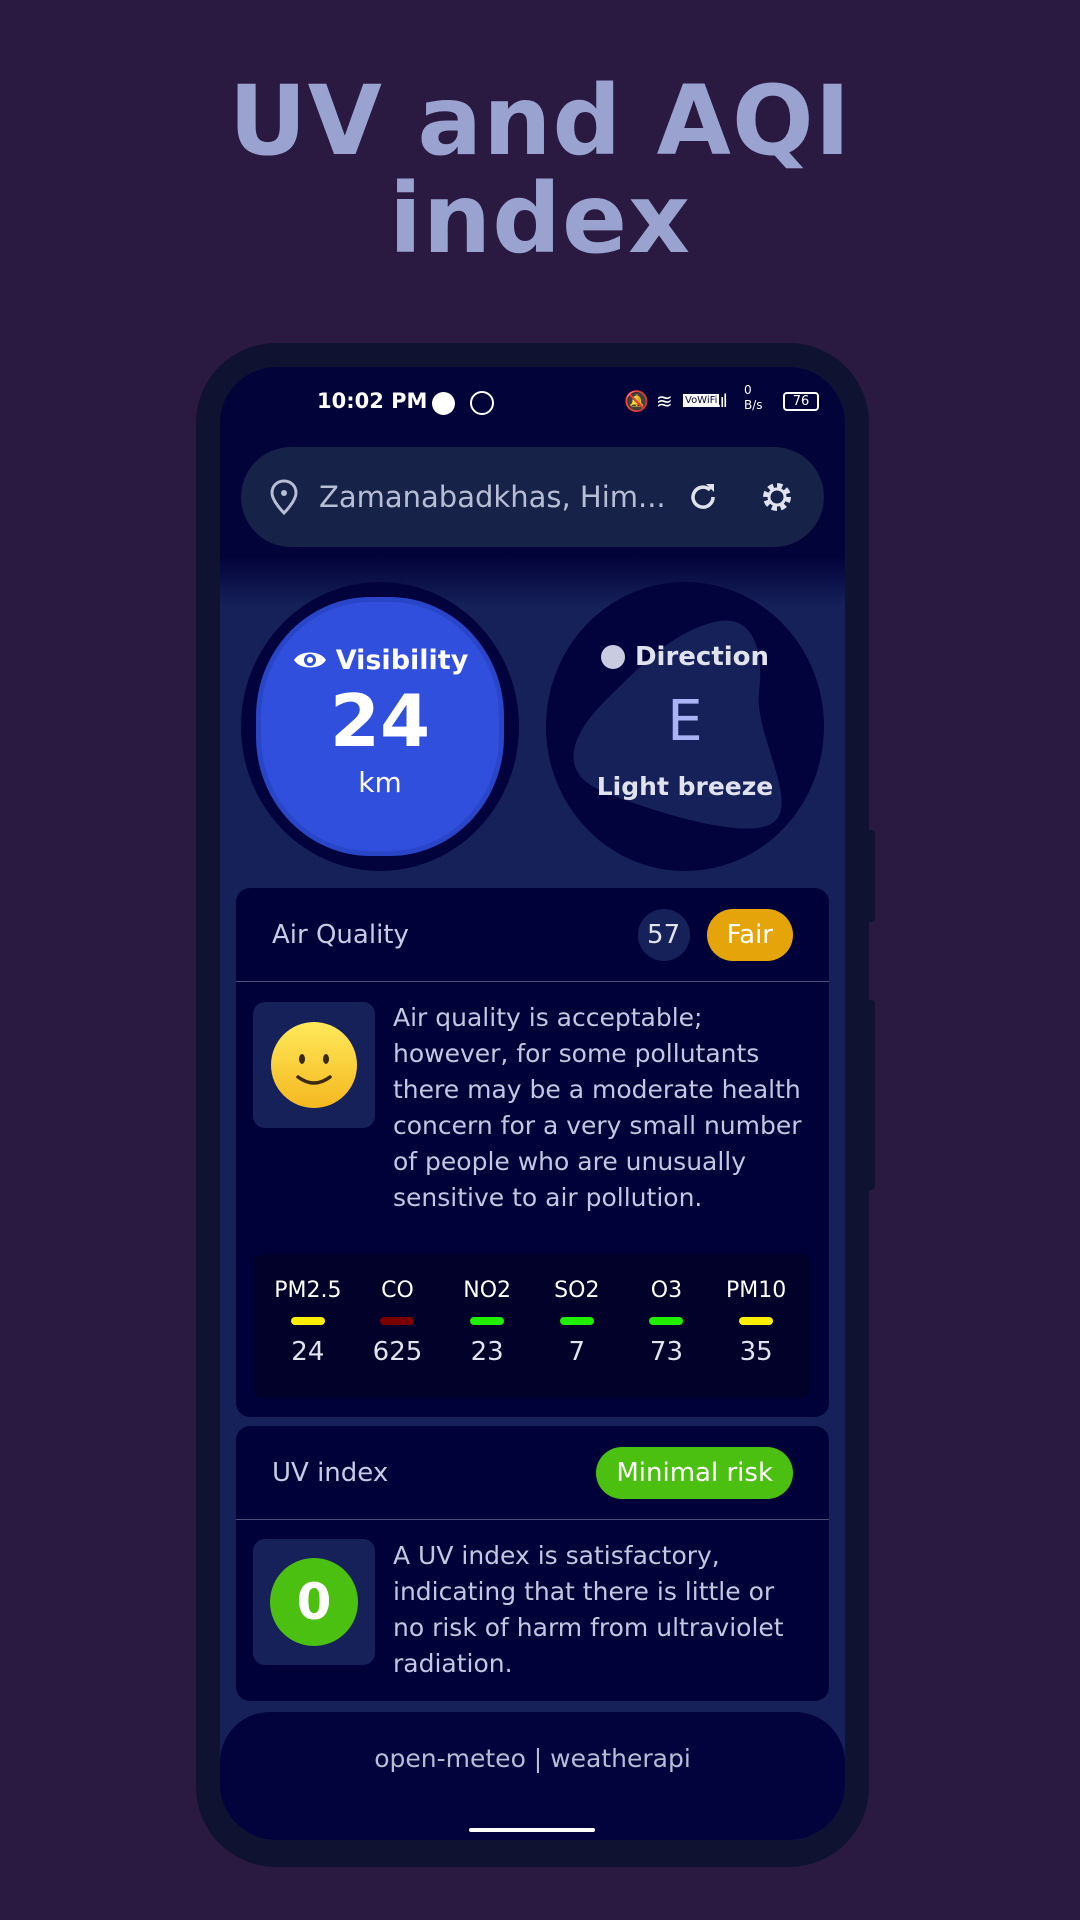 This screenshot has width=1080, height=1920. I want to click on pollutant-item: SO2 7, so click(577, 1338).